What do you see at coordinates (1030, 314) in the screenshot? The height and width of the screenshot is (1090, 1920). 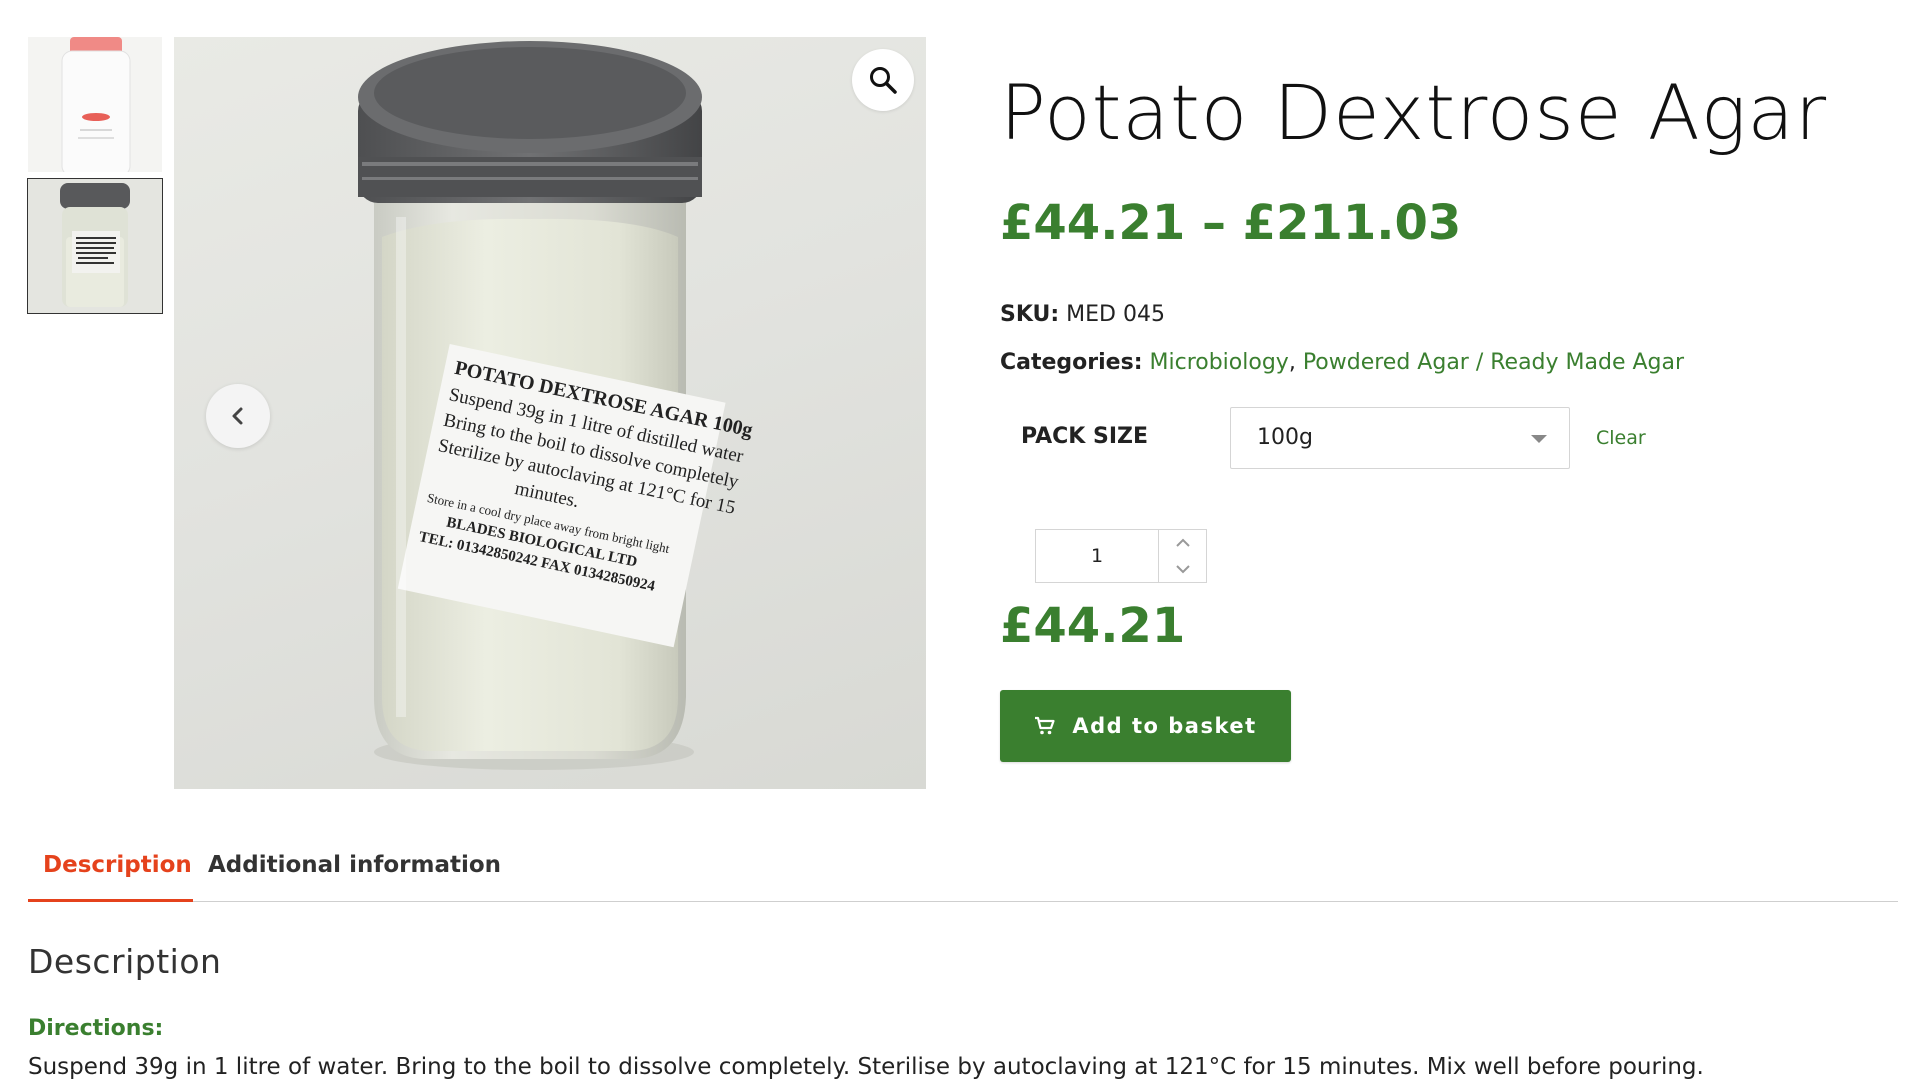 I see `sku-label: SKU:` at bounding box center [1030, 314].